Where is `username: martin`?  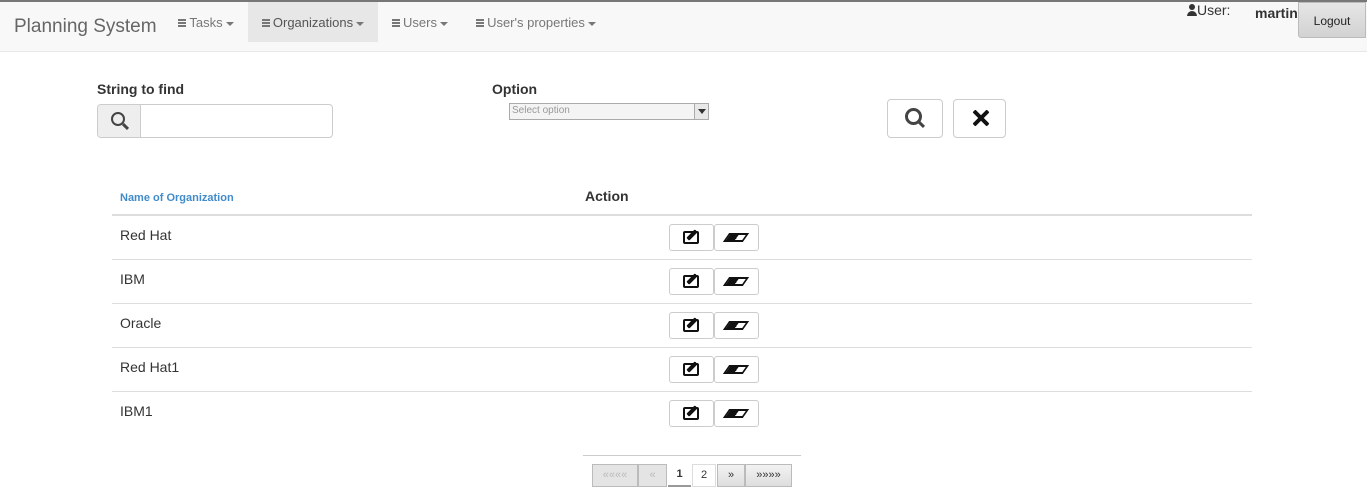
username: martin is located at coordinates (1276, 13).